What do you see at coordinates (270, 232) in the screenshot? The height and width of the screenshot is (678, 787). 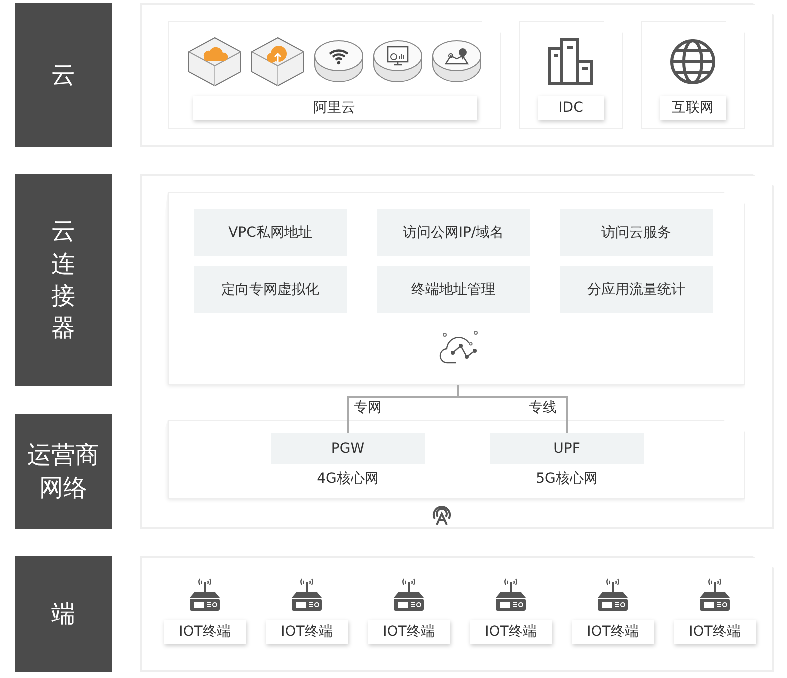 I see `feature-tile: VPC私网地址` at bounding box center [270, 232].